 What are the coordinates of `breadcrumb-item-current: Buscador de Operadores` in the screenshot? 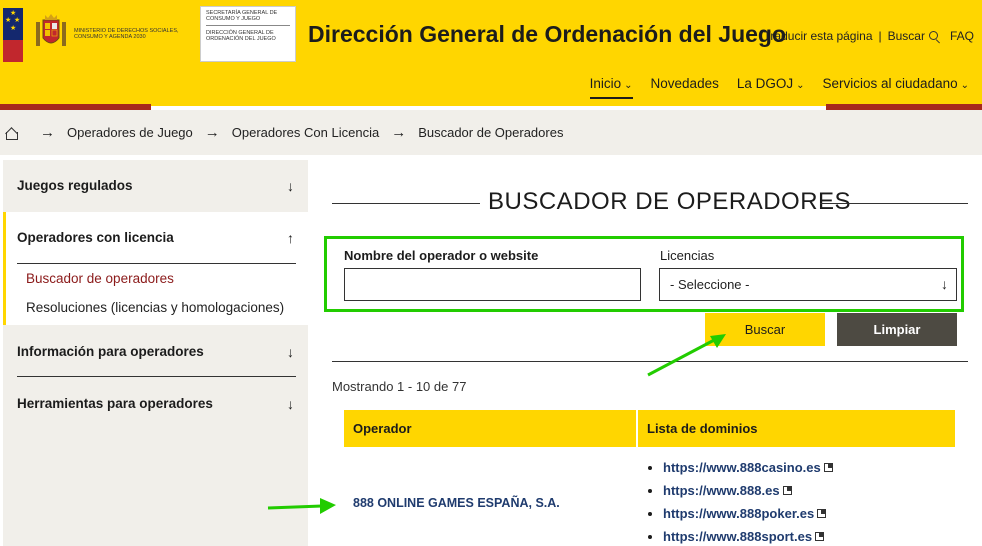 It's located at (491, 132).